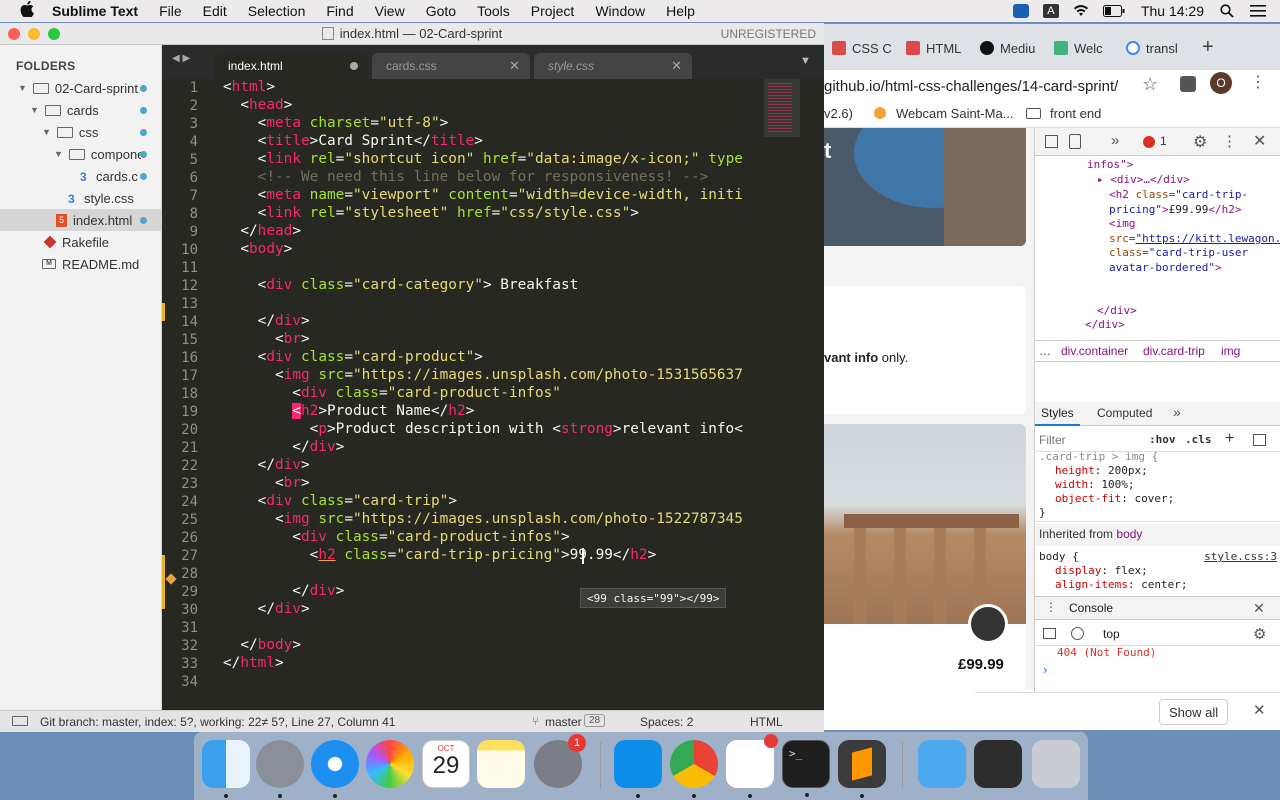 This screenshot has height=800, width=1280. Describe the element at coordinates (451, 66) in the screenshot. I see `tab-cards-css: cards.css ✕` at that location.